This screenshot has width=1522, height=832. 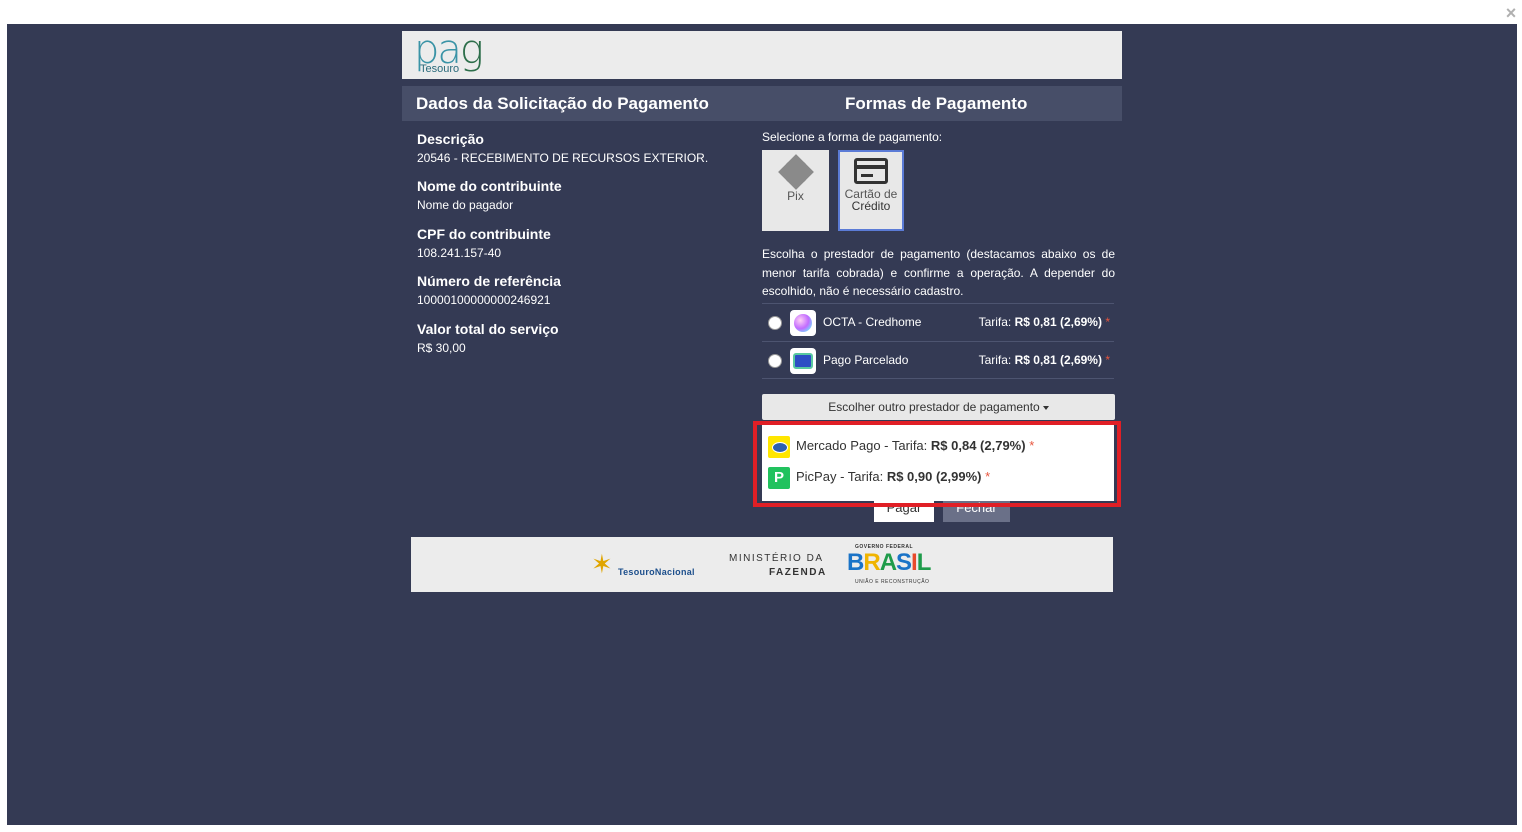 What do you see at coordinates (441, 348) in the screenshot?
I see `info-value: R$ 30,00` at bounding box center [441, 348].